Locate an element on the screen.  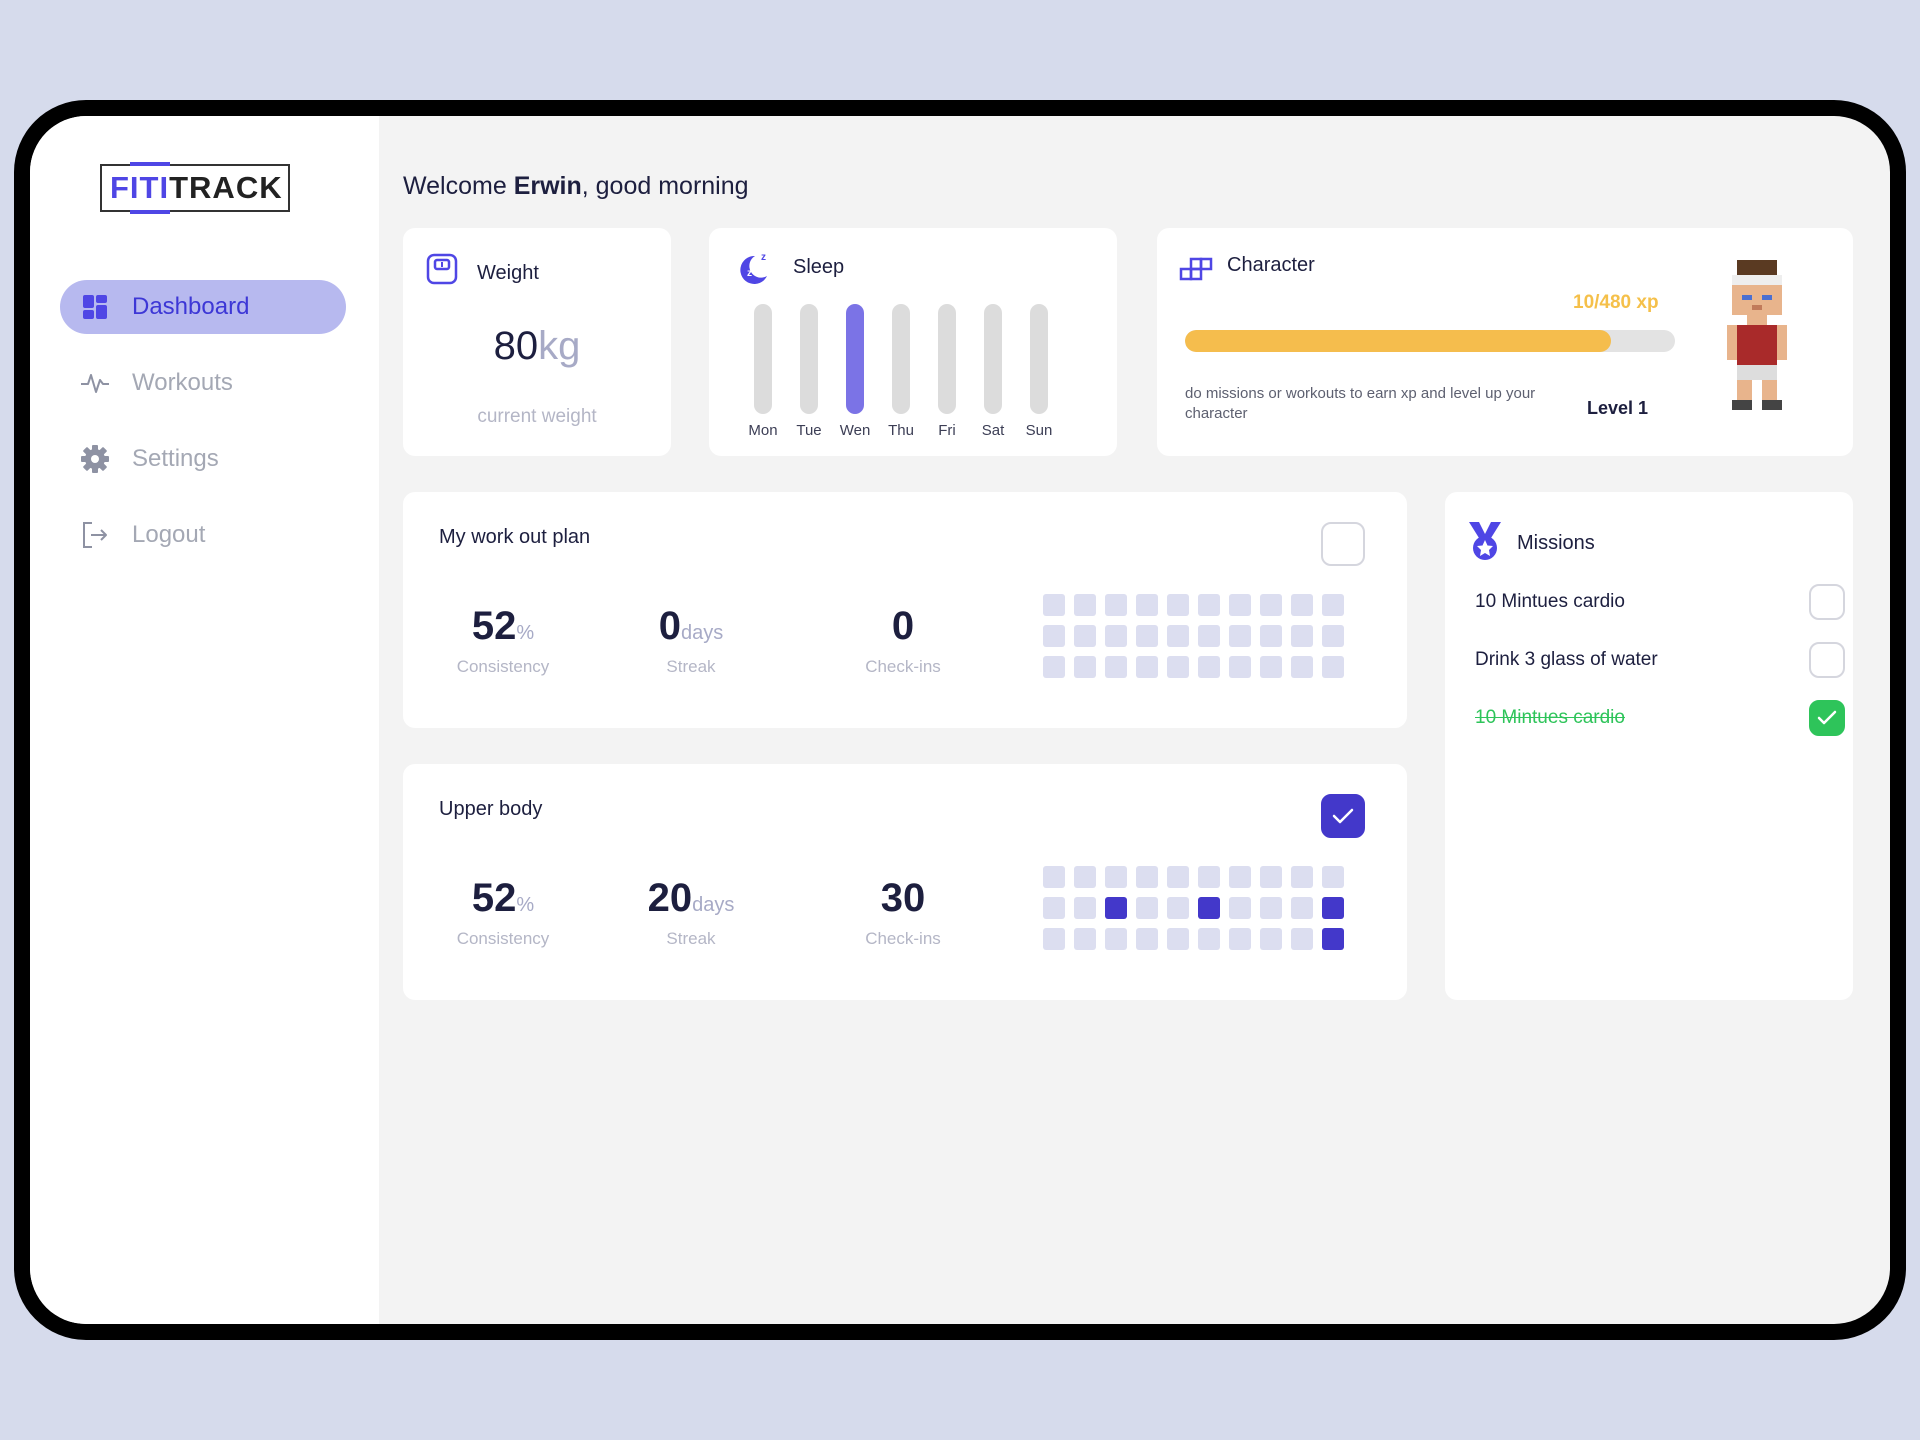
xp-progress-fill is located at coordinates (1398, 341).